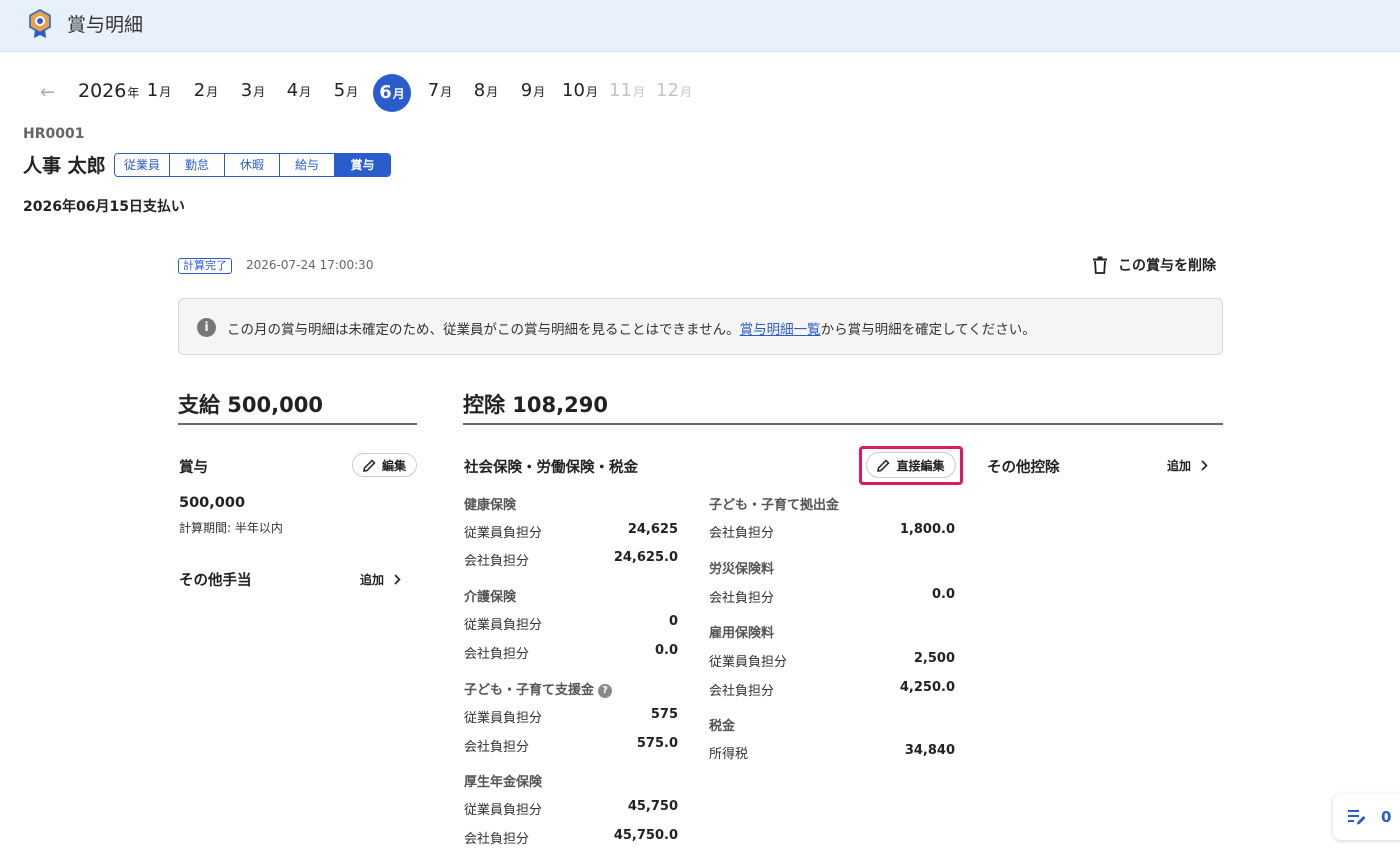 The height and width of the screenshot is (865, 1400). Describe the element at coordinates (159, 90) in the screenshot. I see `month-1: 1月` at that location.